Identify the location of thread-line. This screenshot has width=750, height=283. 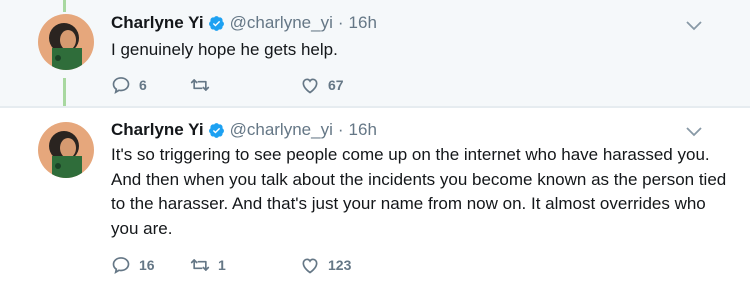
(64, 6).